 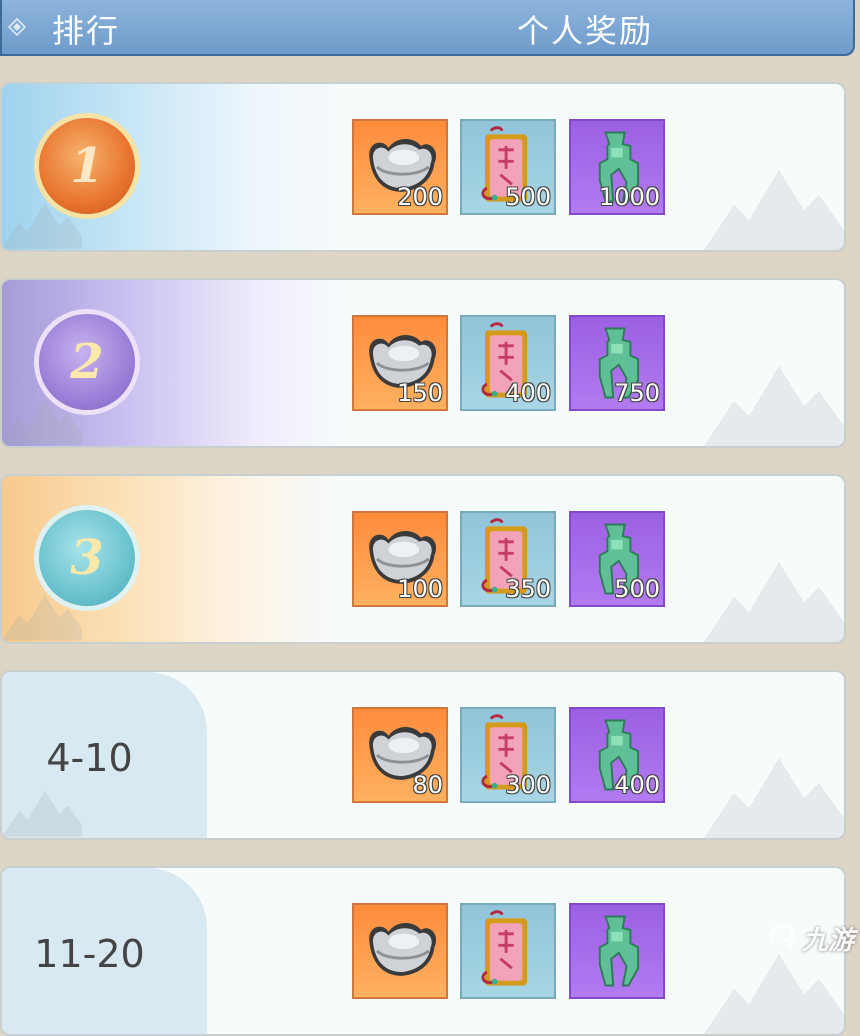 I want to click on reward-red-token: 400, so click(x=508, y=363).